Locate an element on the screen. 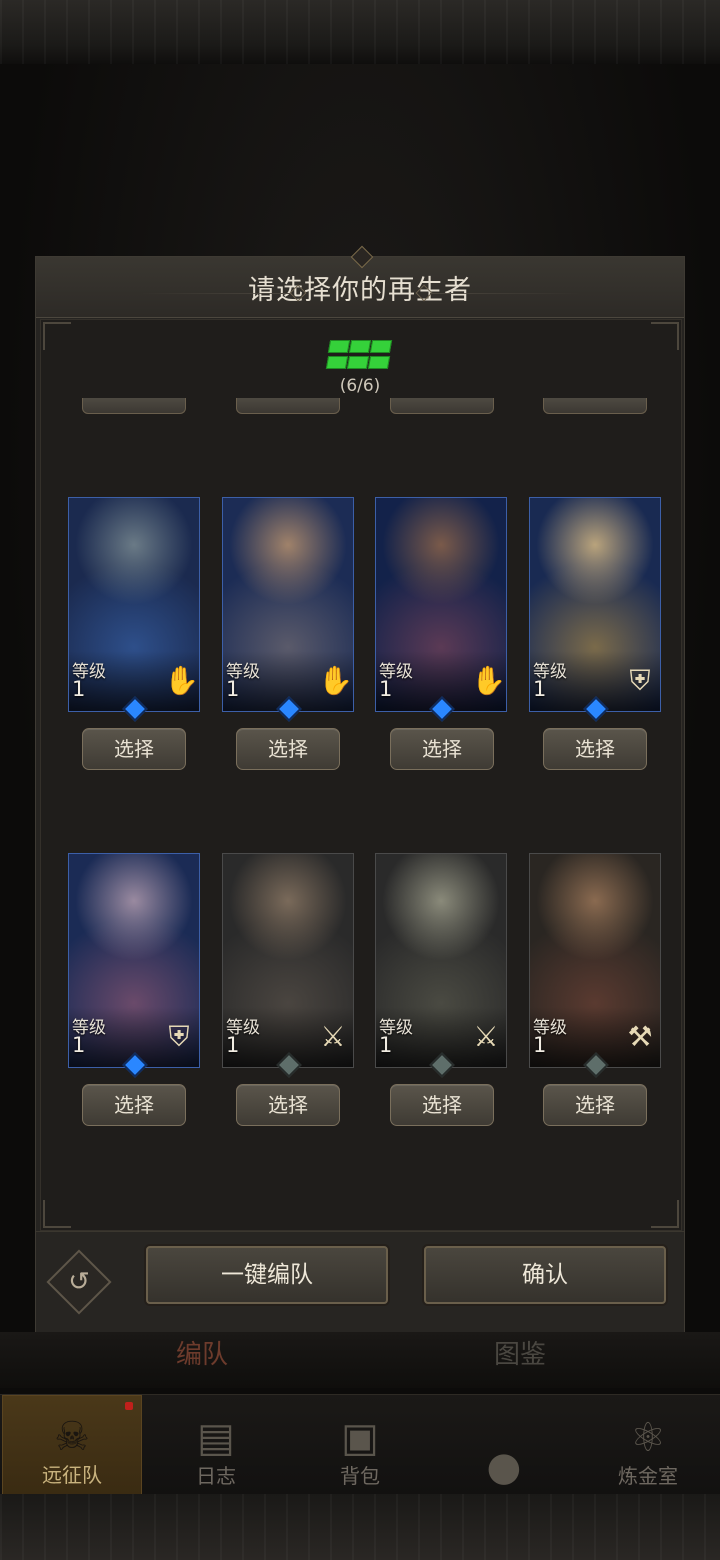 This screenshot has height=1560, width=720. formation-grid-icon is located at coordinates (359, 355).